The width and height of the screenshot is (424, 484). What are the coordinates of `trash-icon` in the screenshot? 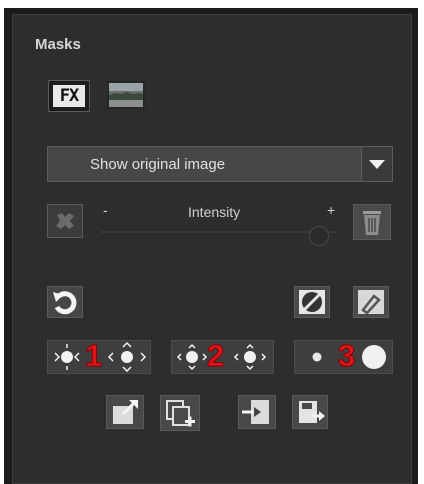 It's located at (372, 223).